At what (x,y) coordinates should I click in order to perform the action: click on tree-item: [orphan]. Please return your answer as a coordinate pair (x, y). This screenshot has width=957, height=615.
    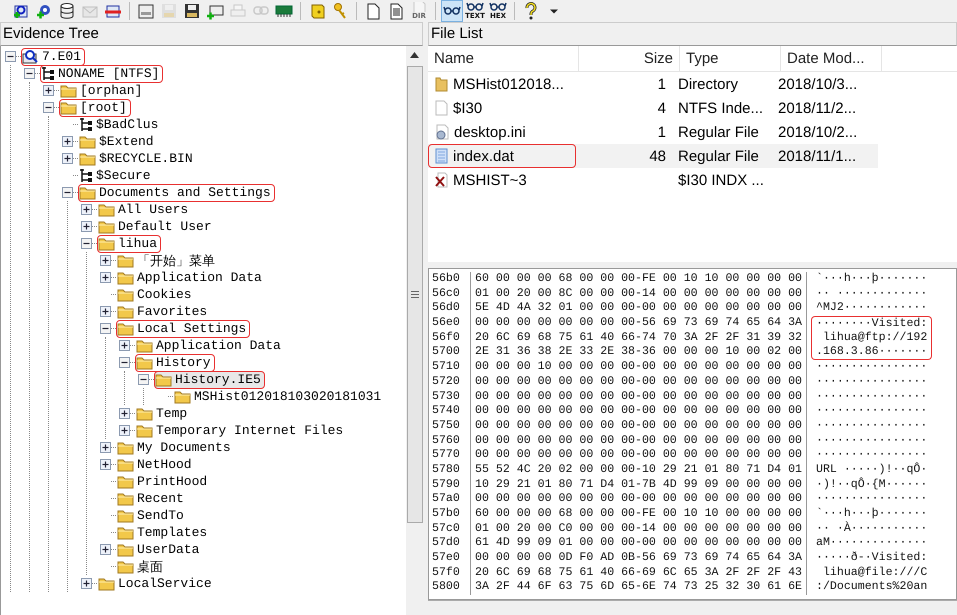
    Looking at the image, I should click on (102, 91).